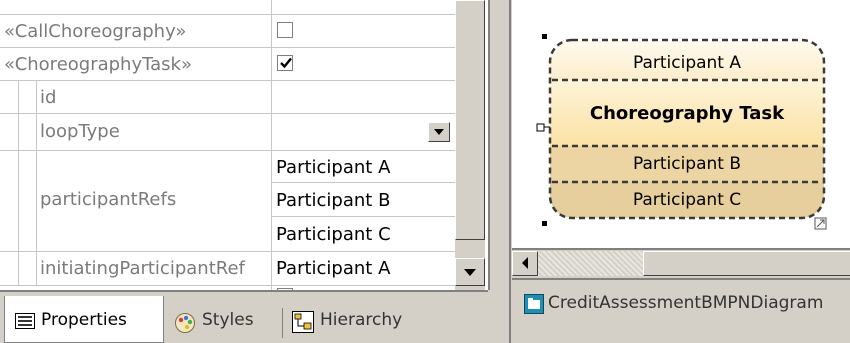 The height and width of the screenshot is (343, 850). I want to click on loop-type-dropdown-button, so click(439, 132).